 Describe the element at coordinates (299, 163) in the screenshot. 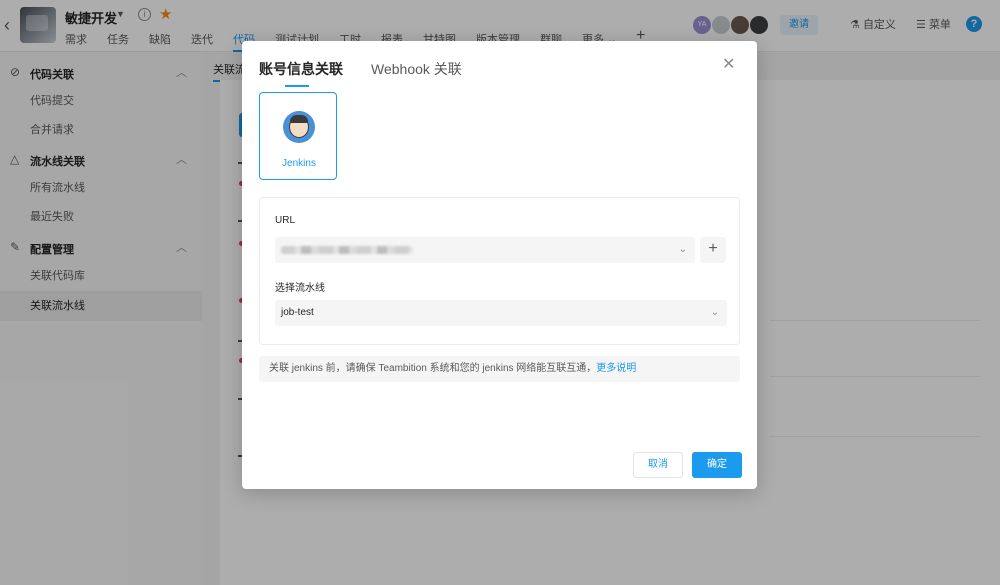

I see `provider-label: Jenkins` at that location.